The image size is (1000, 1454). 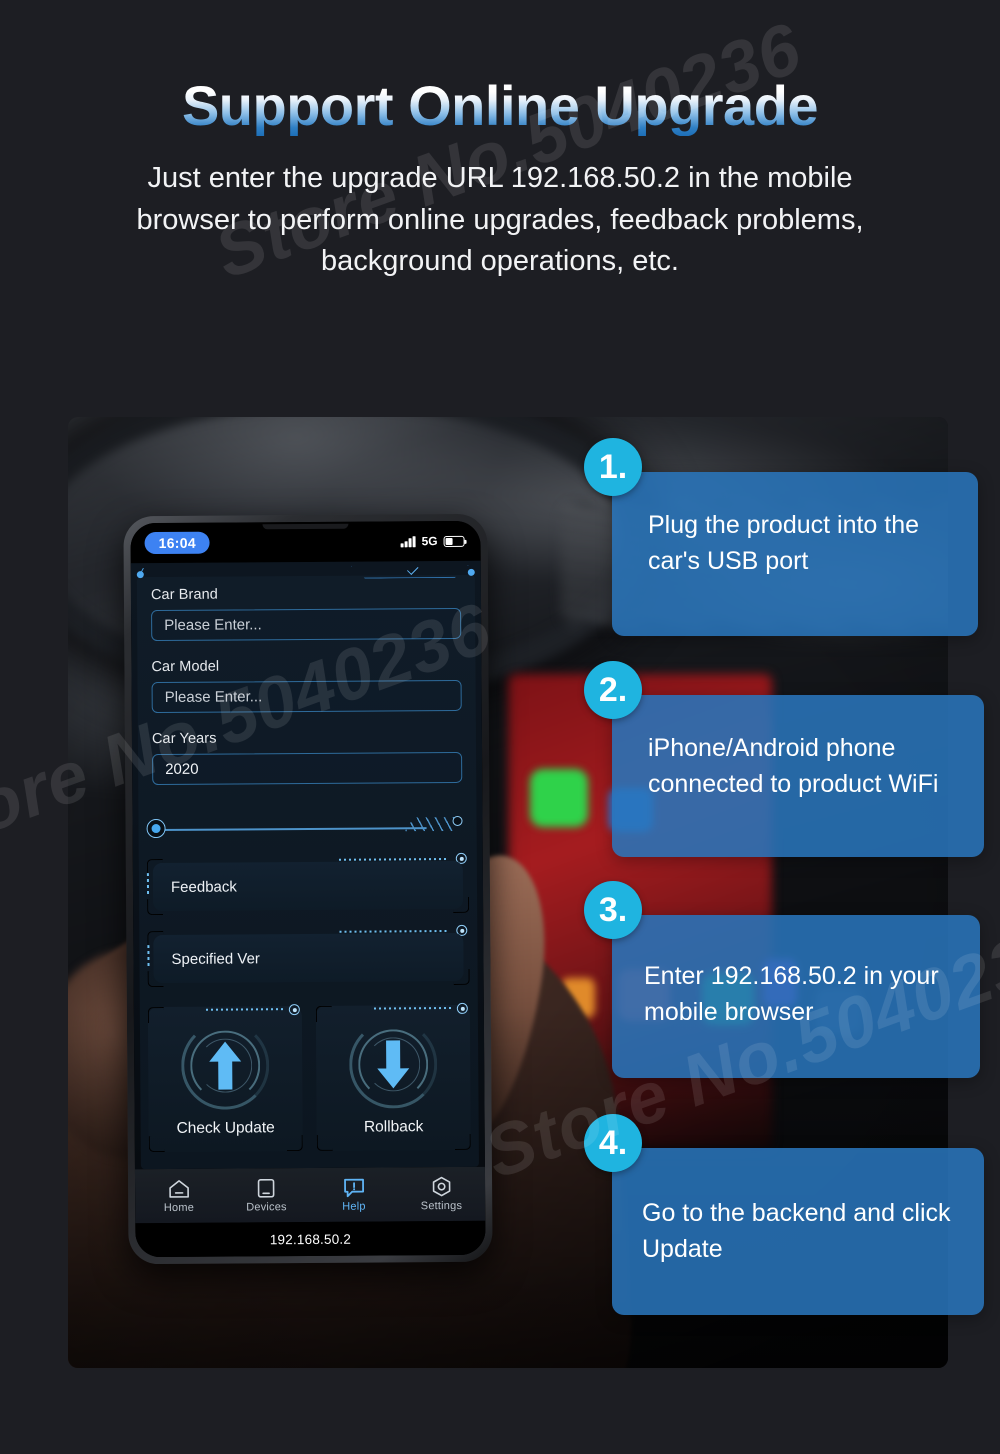 What do you see at coordinates (266, 1206) in the screenshot?
I see `tab-label: Devices` at bounding box center [266, 1206].